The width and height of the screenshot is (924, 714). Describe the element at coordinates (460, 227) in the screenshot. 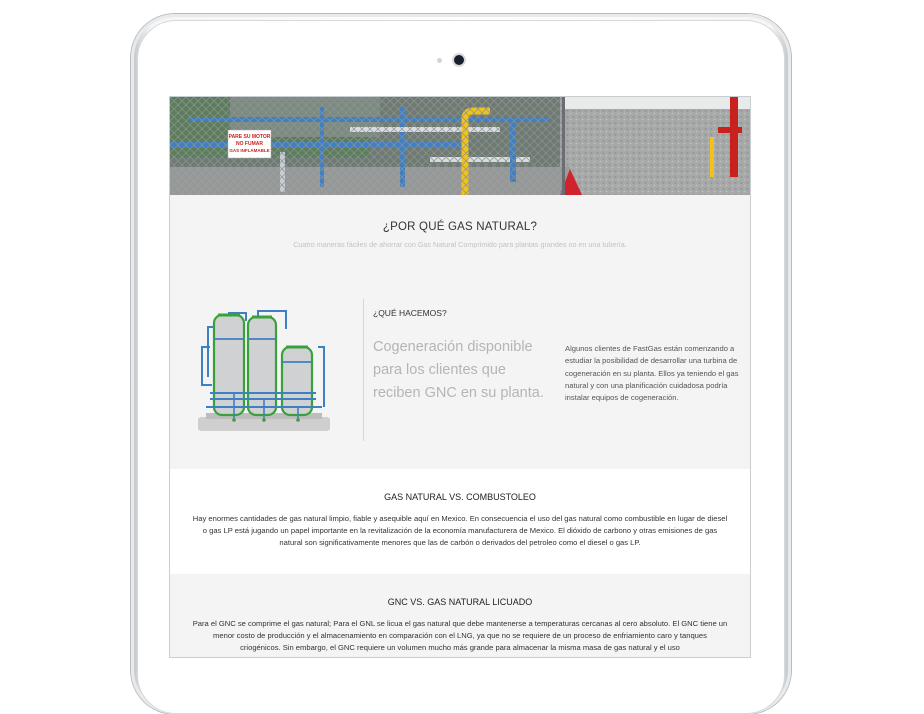

I see `section-title: ¿POR QUÉ GAS NATURAL?` at that location.